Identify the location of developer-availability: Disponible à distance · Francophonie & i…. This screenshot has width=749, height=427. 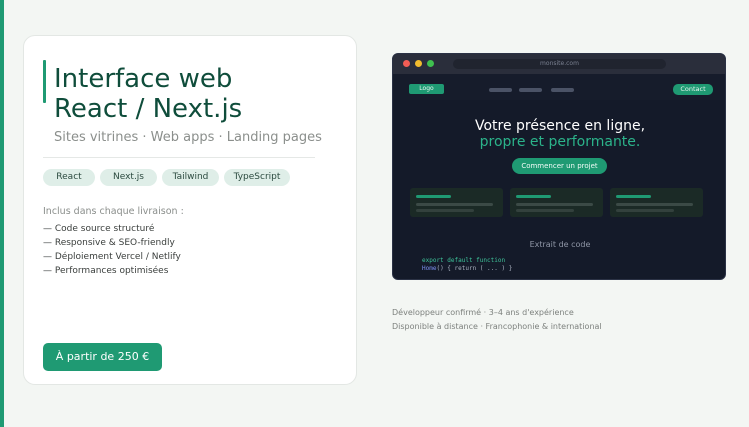
(497, 326).